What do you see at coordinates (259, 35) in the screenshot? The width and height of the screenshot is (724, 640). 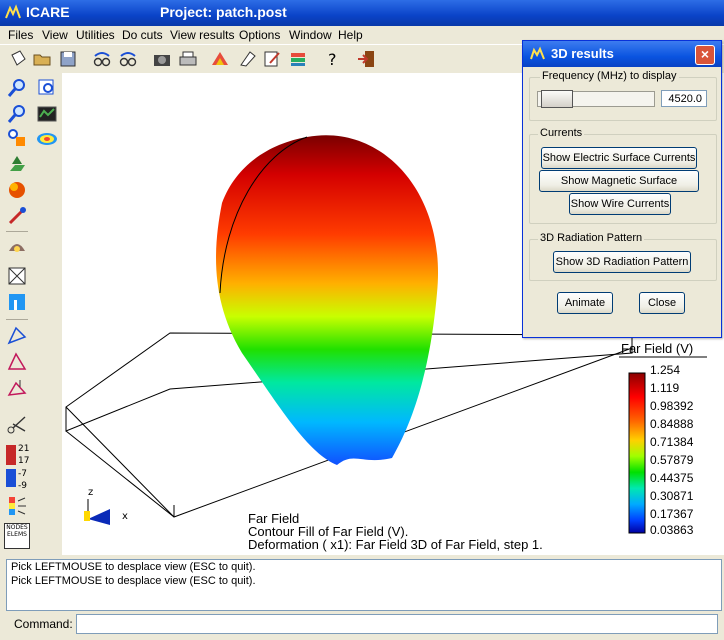 I see `menu-options: Options` at bounding box center [259, 35].